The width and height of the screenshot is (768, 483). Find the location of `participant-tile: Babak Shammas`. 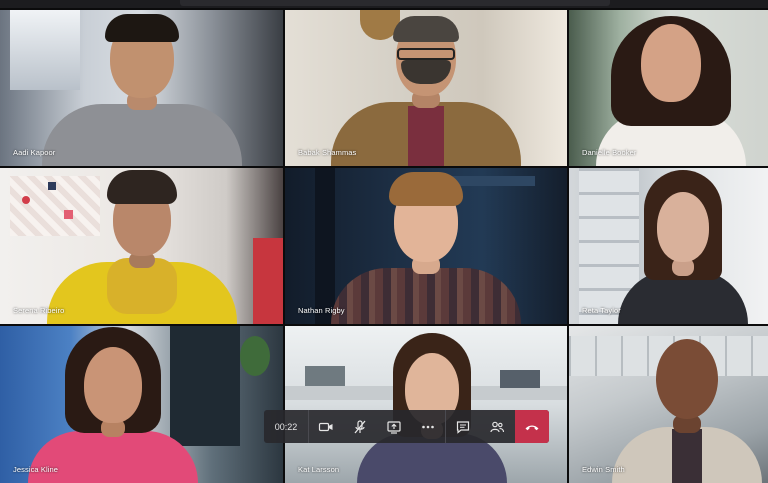

participant-tile: Babak Shammas is located at coordinates (426, 88).